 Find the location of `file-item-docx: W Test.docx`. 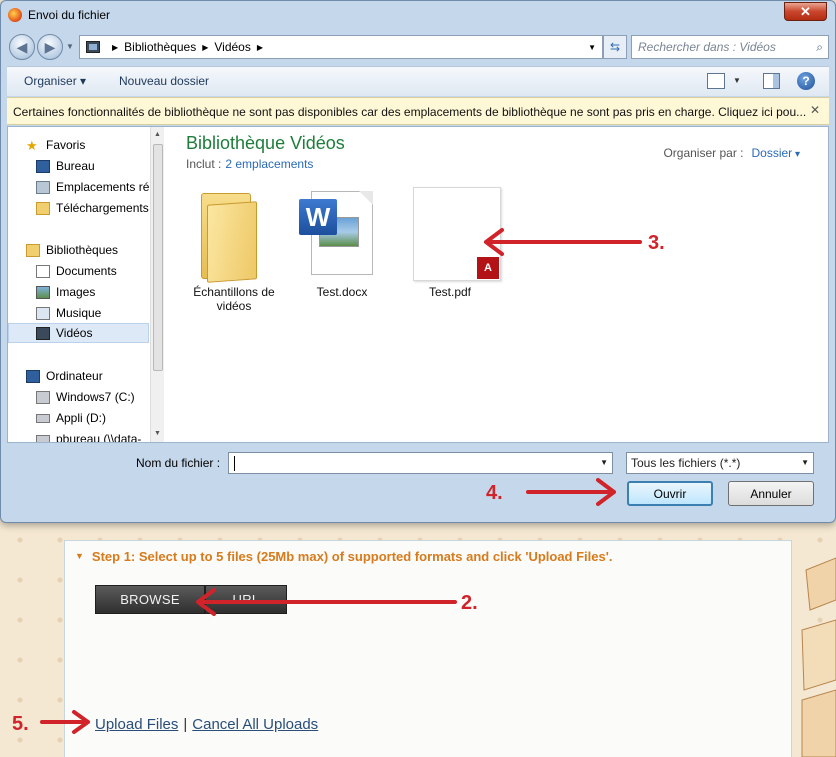

file-item-docx: W Test.docx is located at coordinates (342, 243).